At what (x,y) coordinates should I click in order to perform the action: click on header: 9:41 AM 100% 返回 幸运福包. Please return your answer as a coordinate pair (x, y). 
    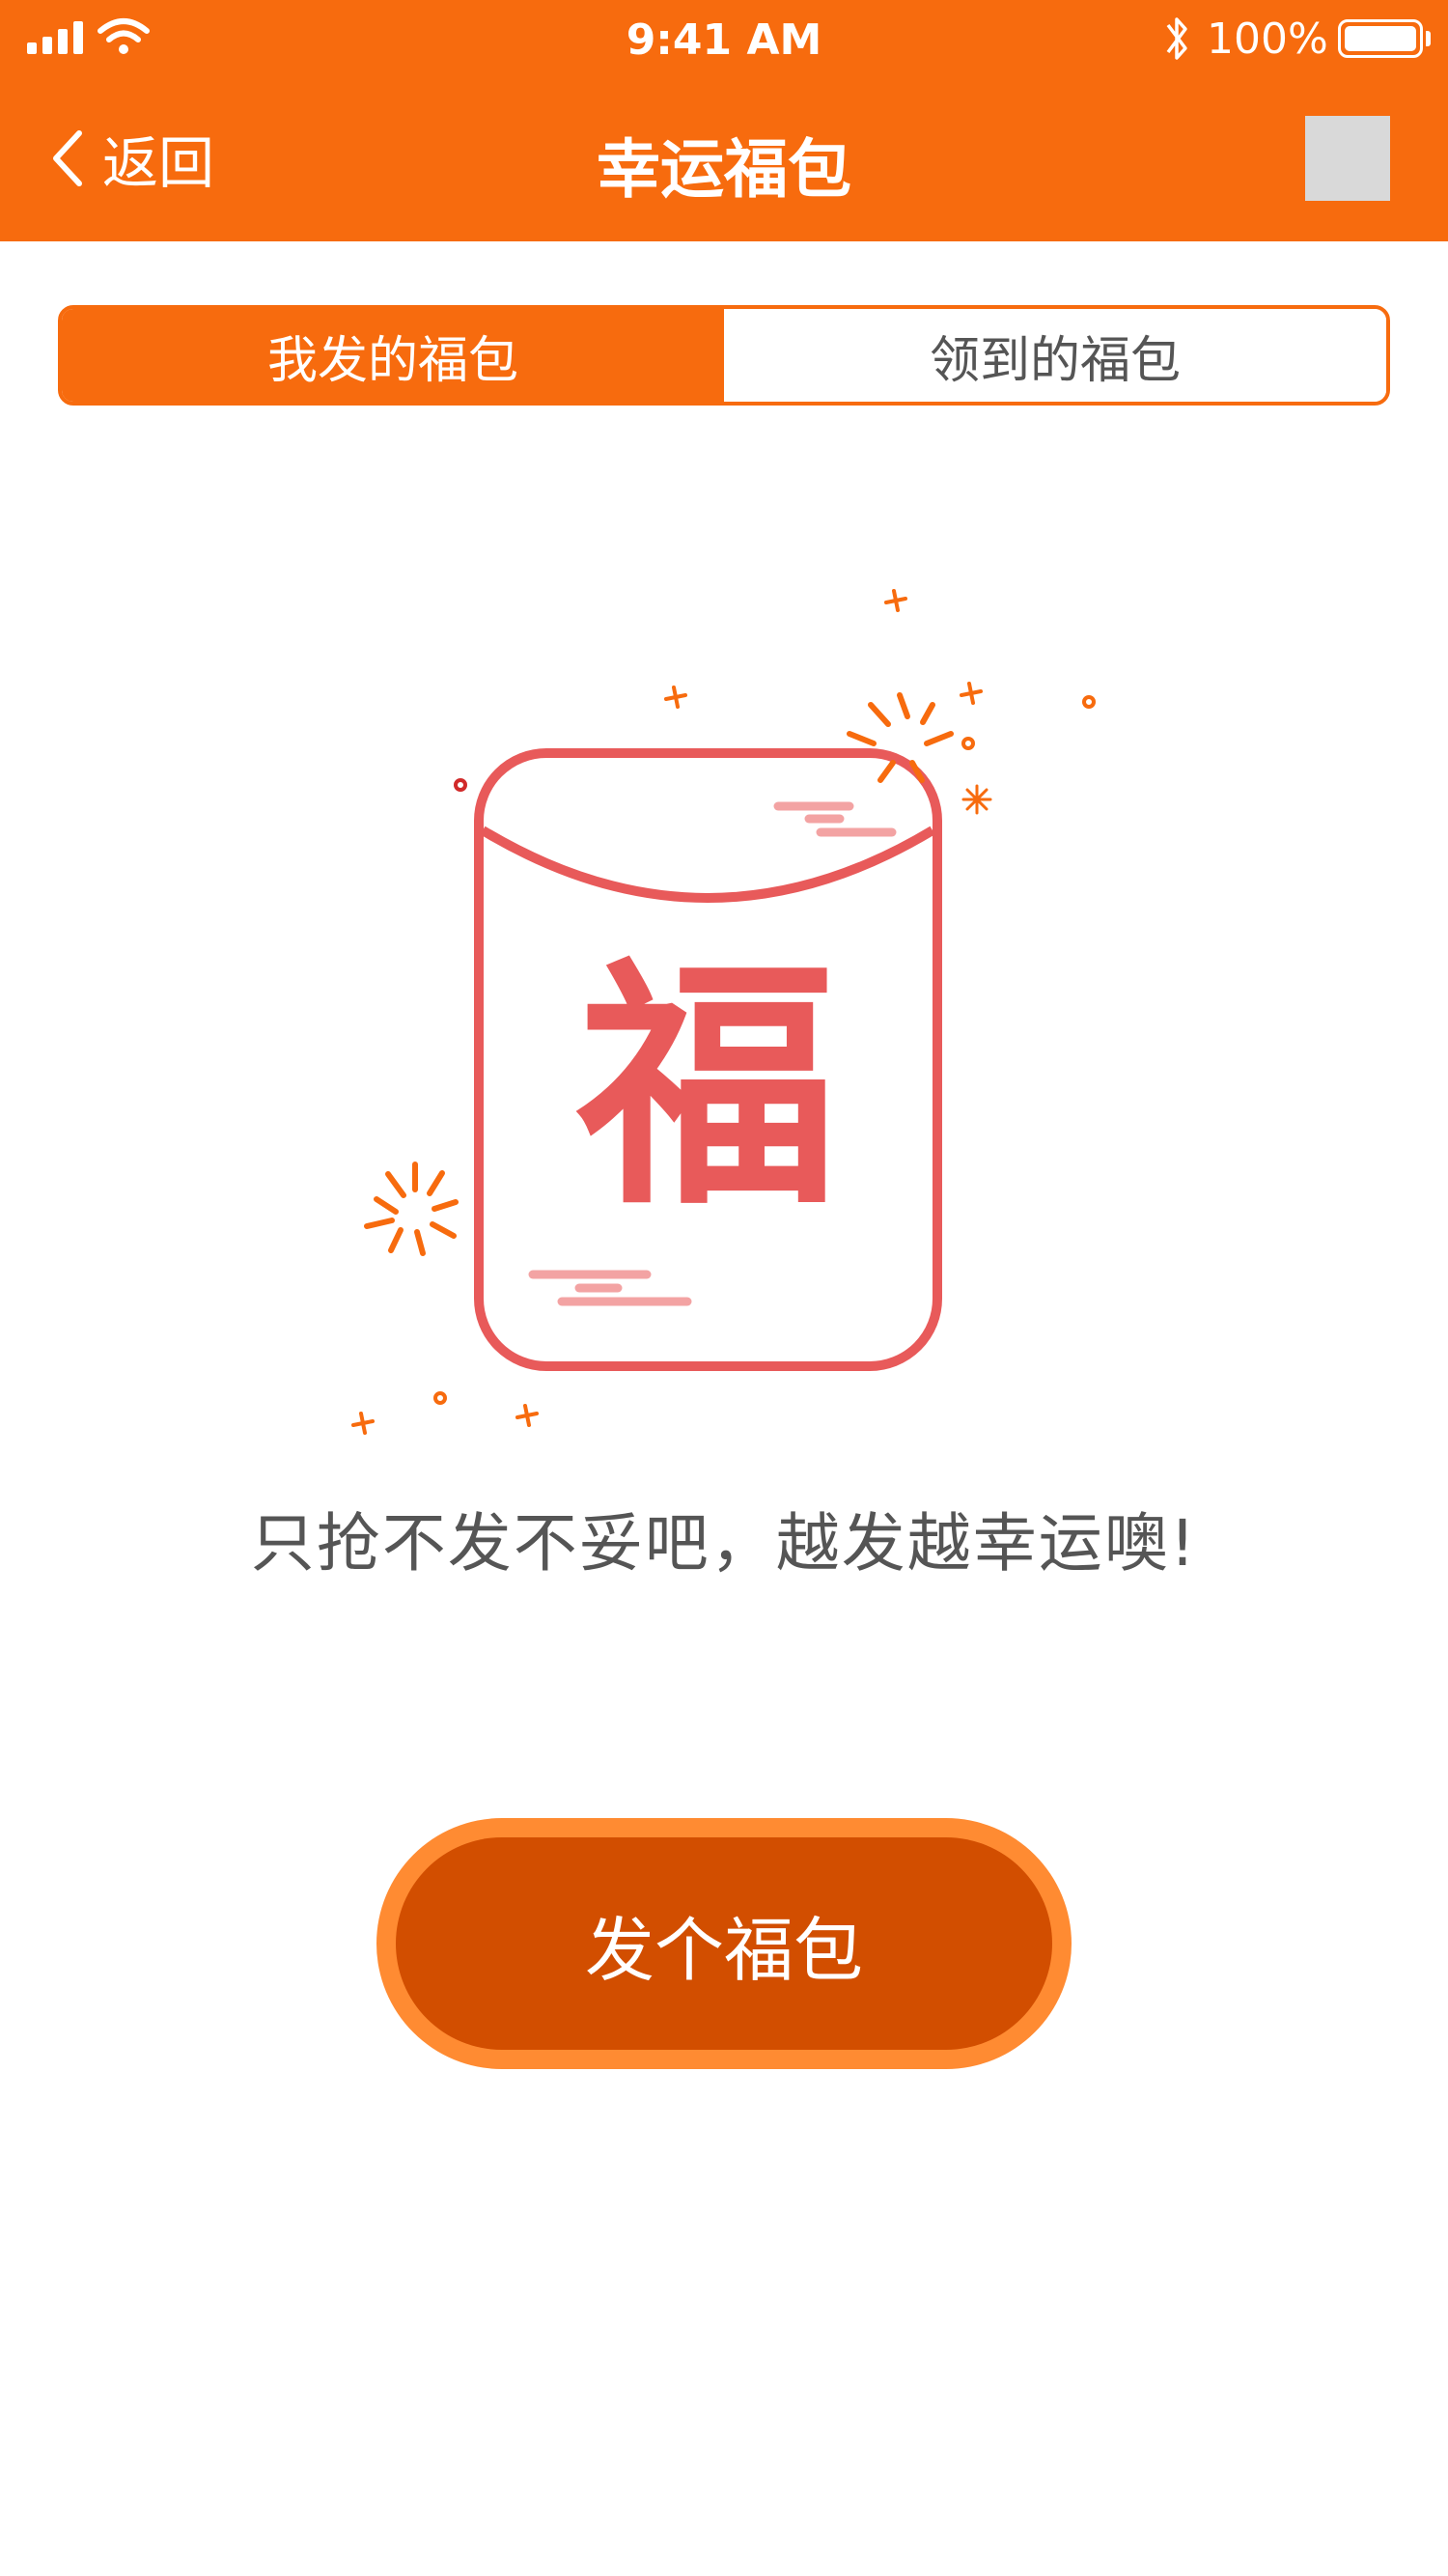
    Looking at the image, I should click on (724, 121).